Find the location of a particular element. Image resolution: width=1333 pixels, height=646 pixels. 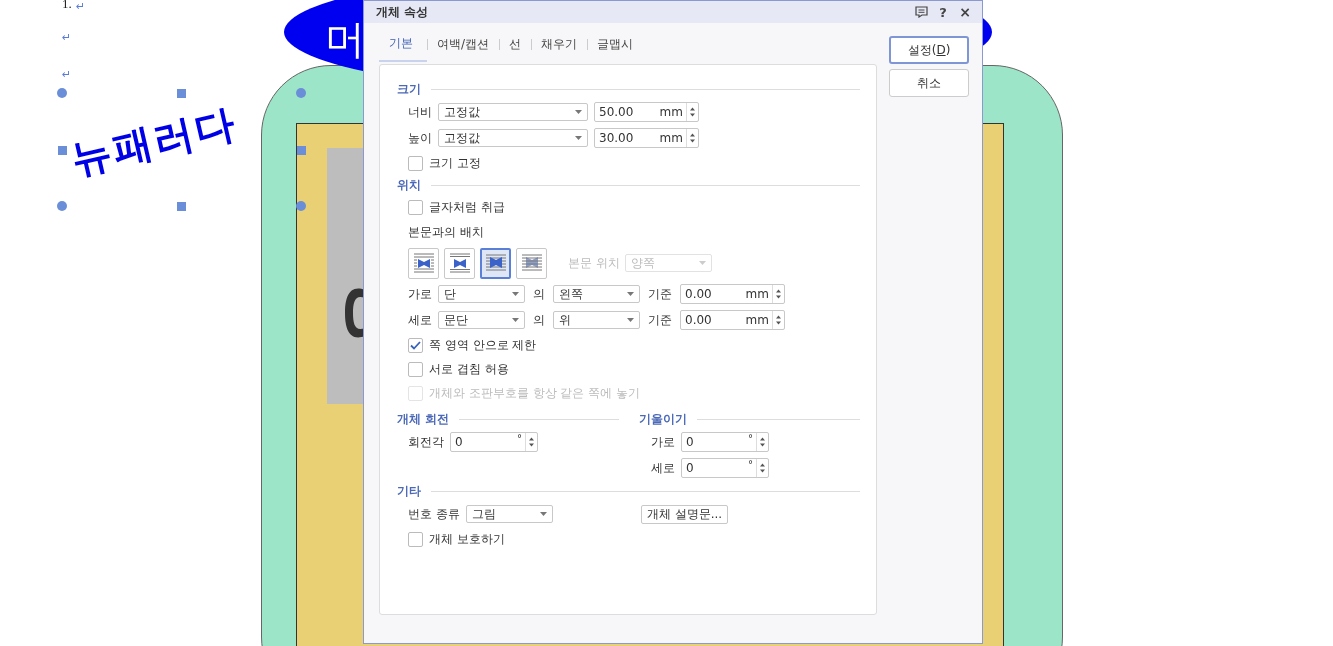

section-heading: 크기 is located at coordinates (409, 89).